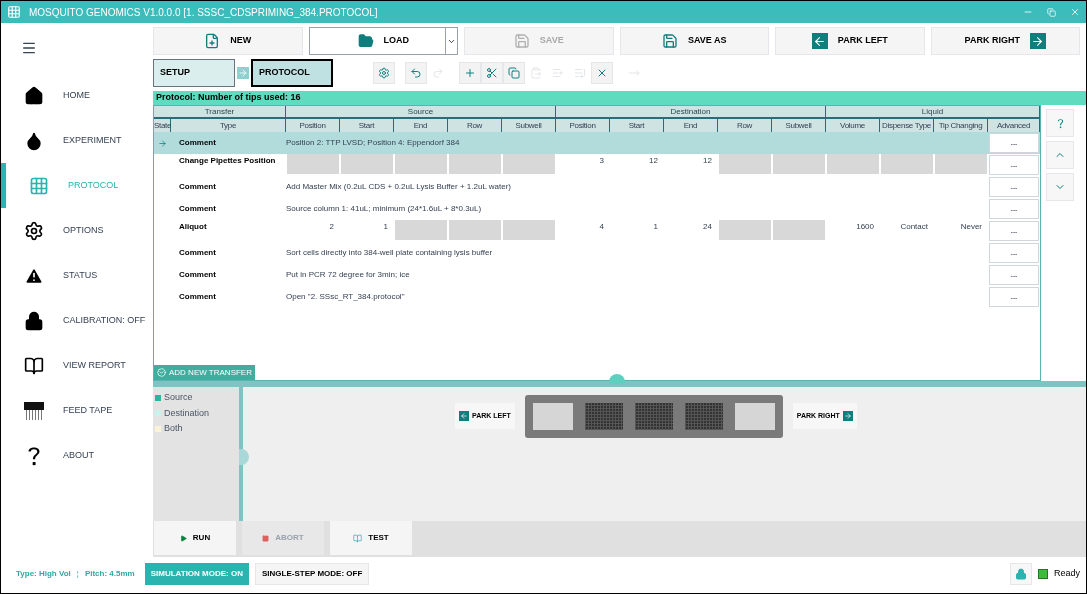  I want to click on legend-label: Source, so click(178, 397).